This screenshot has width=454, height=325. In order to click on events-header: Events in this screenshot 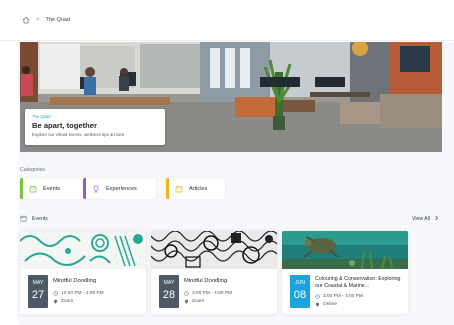, I will do `click(34, 218)`.